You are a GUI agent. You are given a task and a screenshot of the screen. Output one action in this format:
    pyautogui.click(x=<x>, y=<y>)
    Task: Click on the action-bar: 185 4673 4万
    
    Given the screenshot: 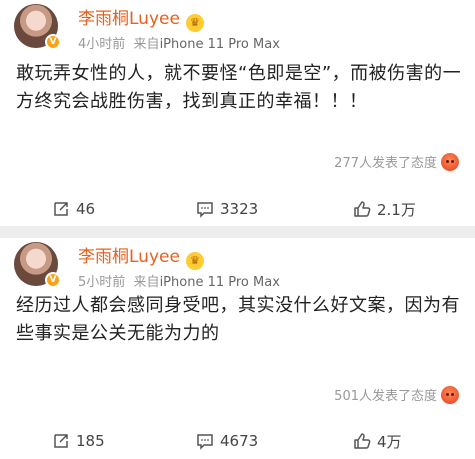 What is the action you would take?
    pyautogui.click(x=237, y=441)
    